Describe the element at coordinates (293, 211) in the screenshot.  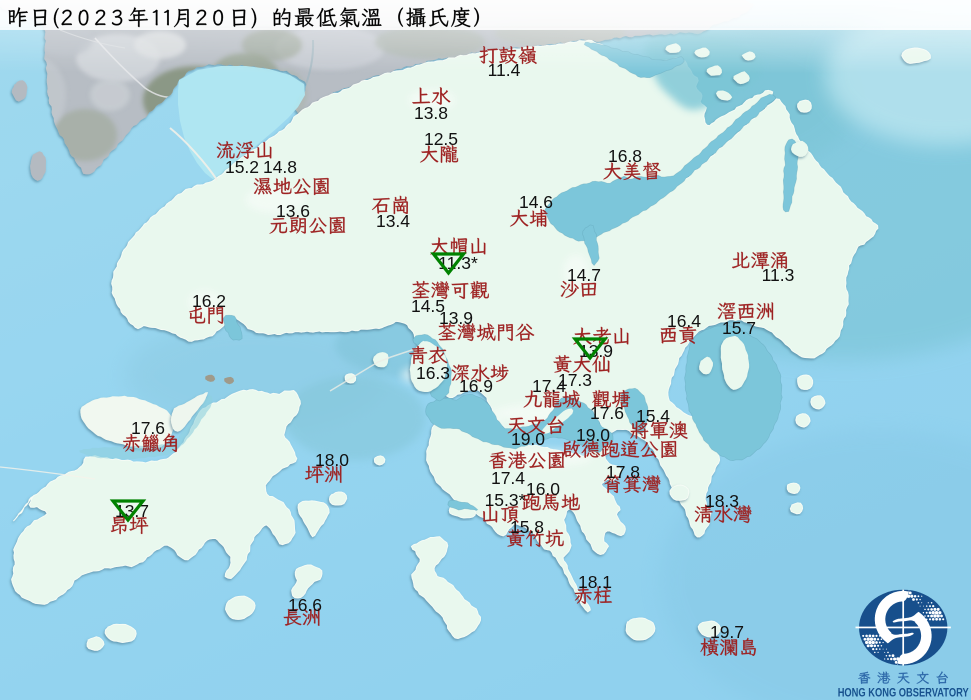
I see `svg-text: 13.6` at that location.